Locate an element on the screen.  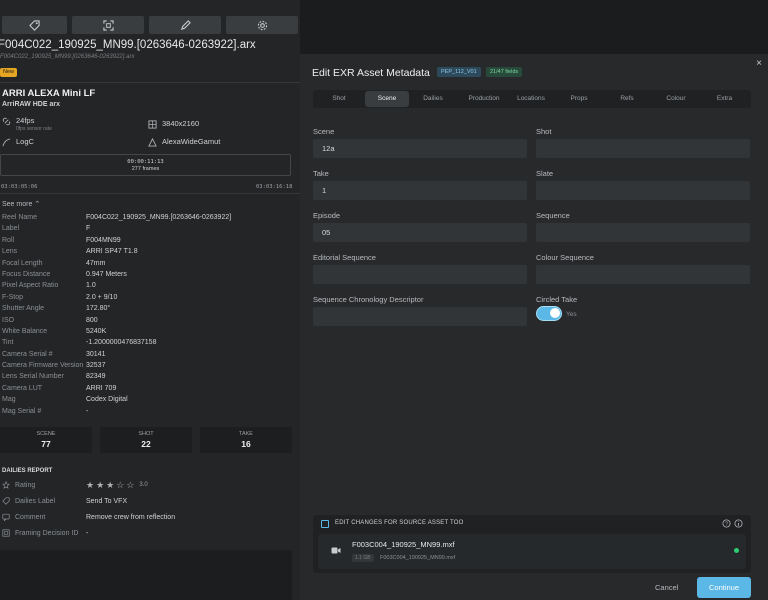
count-take: TAKE 16 is located at coordinates (246, 440).